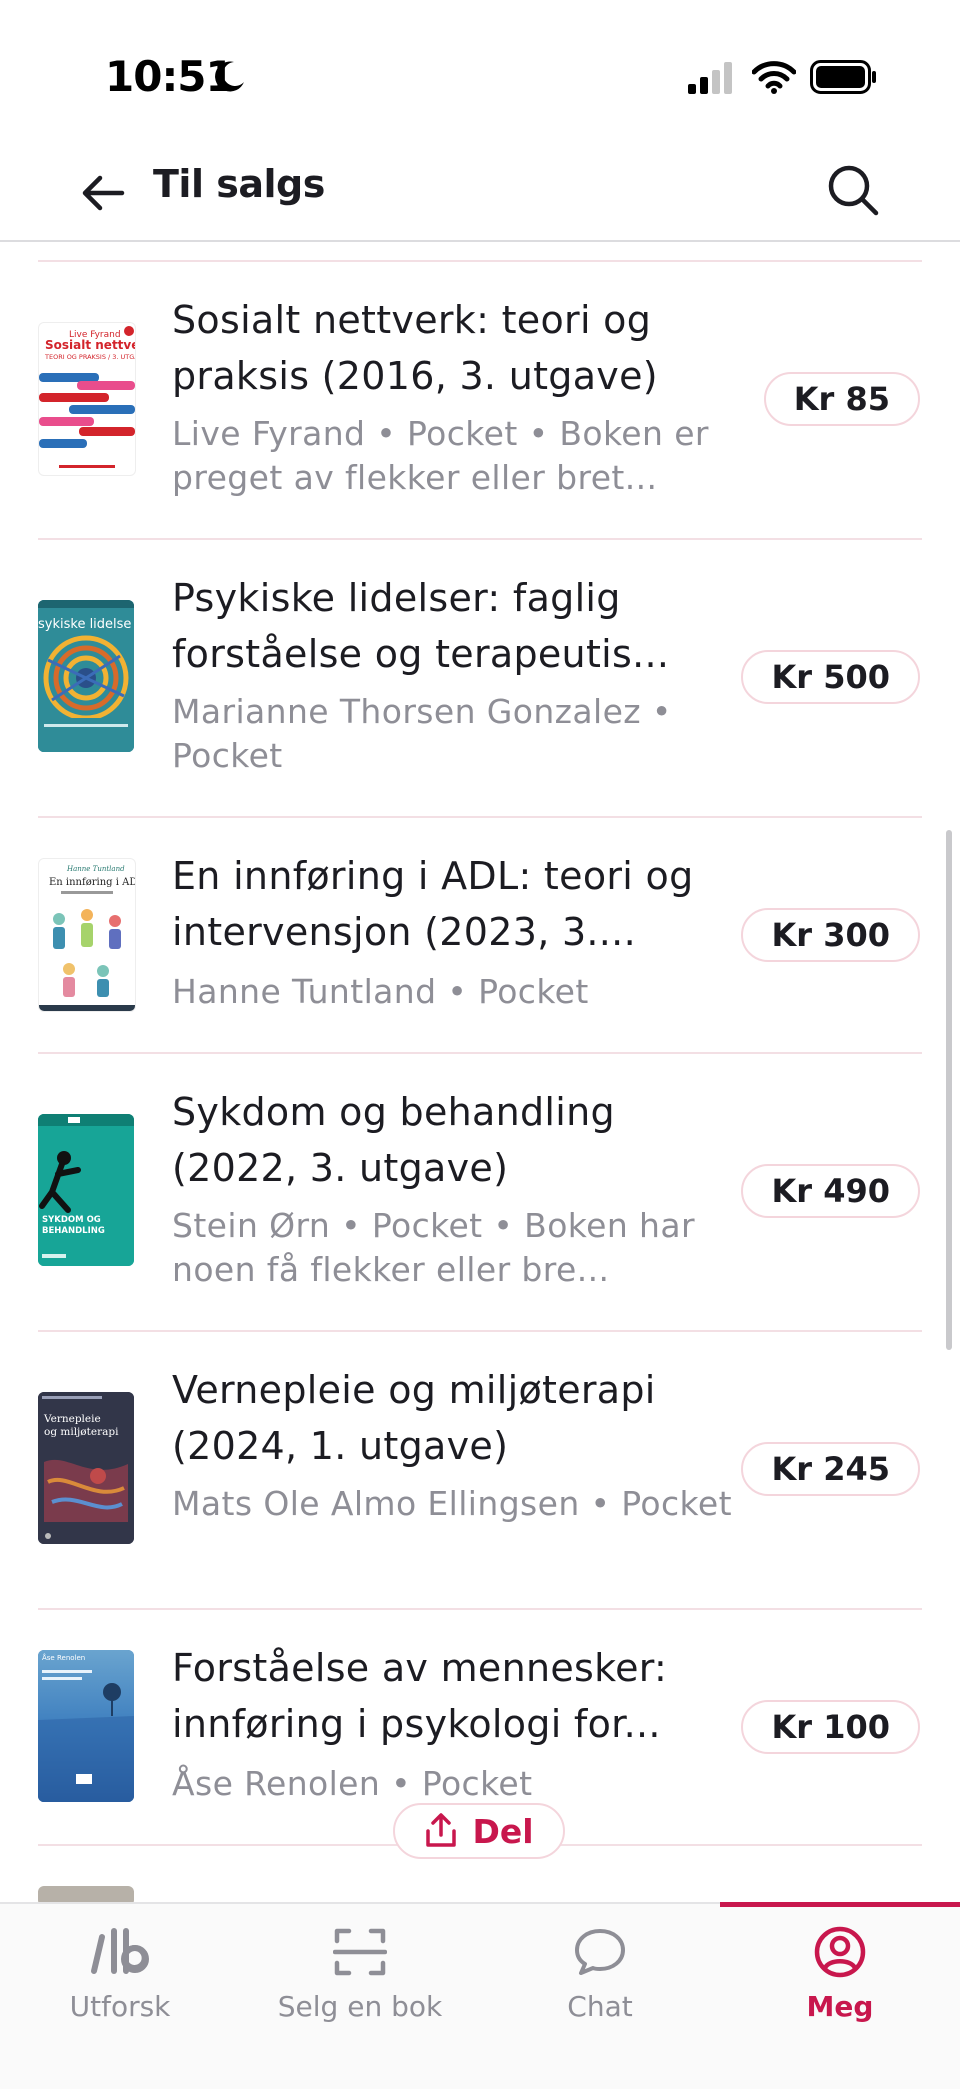 The image size is (960, 2089). What do you see at coordinates (86, 1894) in the screenshot?
I see `book-cover` at bounding box center [86, 1894].